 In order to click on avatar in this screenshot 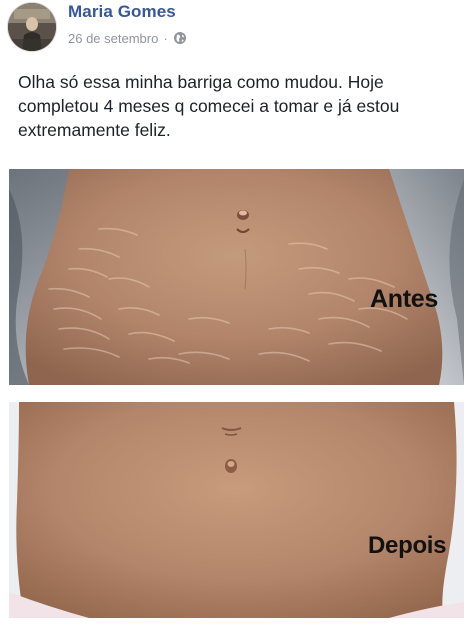, I will do `click(32, 27)`.